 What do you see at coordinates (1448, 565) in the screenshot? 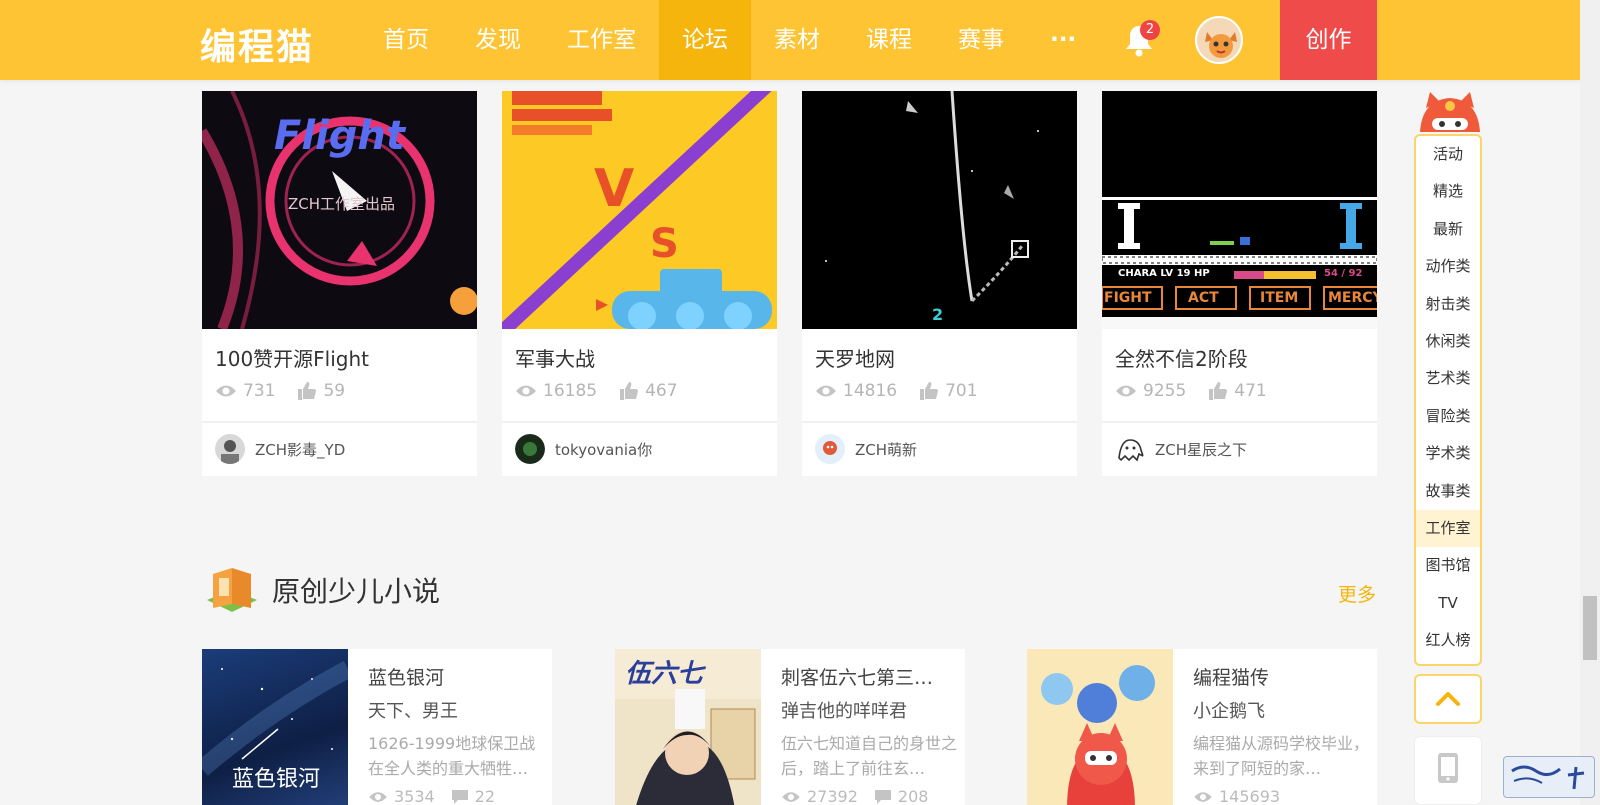
I see `sidebar-item-library: 图书馆` at bounding box center [1448, 565].